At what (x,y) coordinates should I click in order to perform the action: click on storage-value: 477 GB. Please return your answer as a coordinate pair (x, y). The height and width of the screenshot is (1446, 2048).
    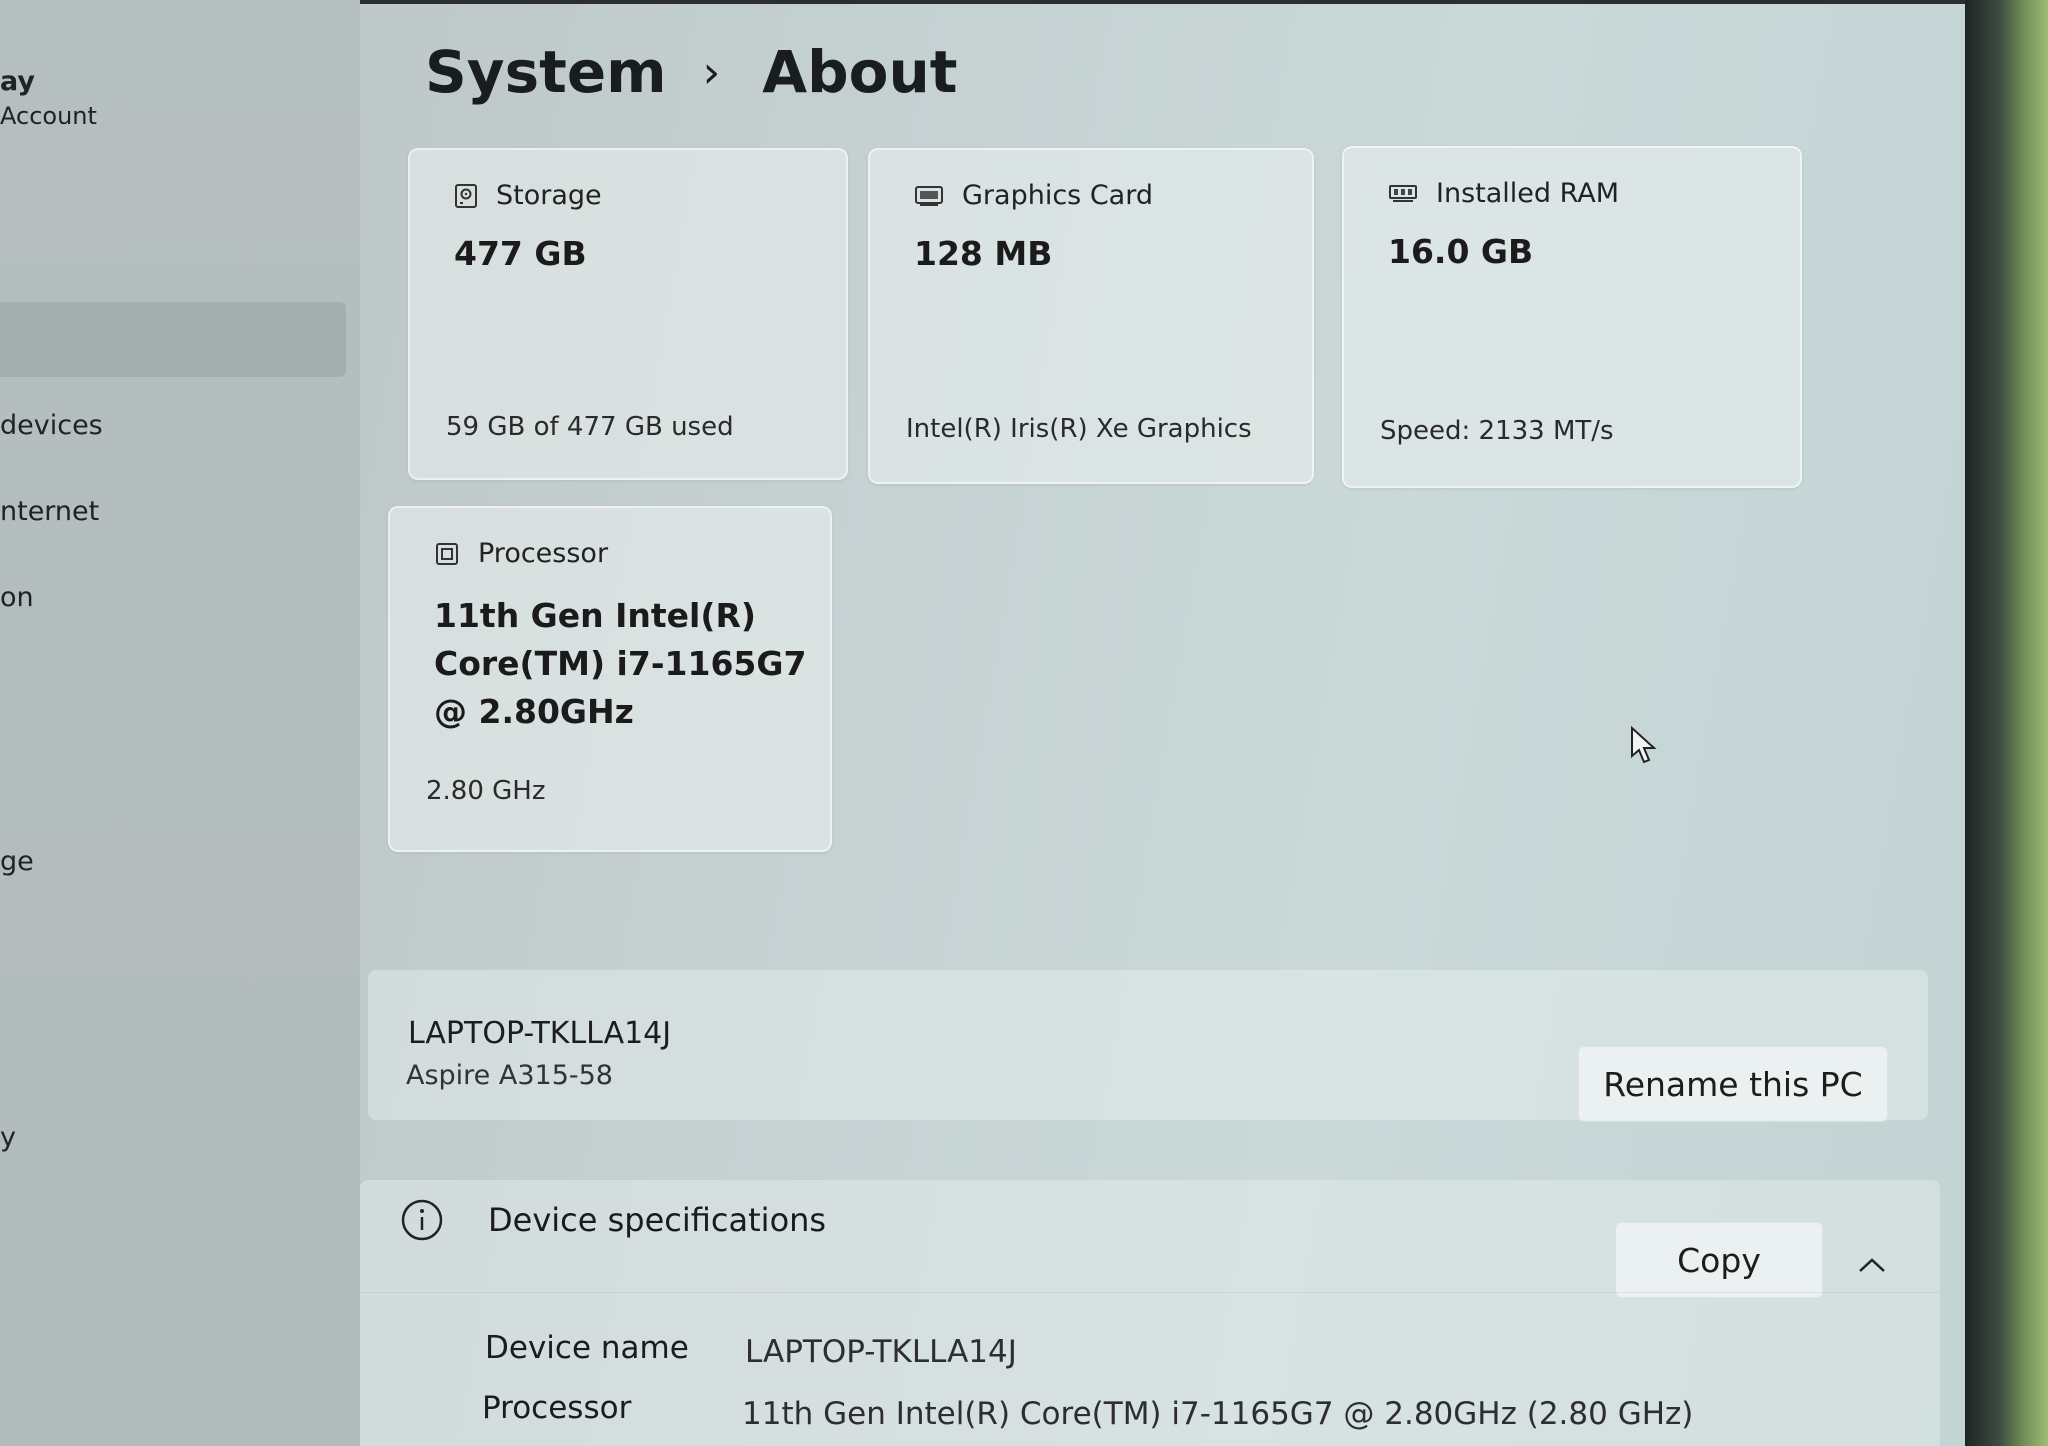
    Looking at the image, I should click on (520, 253).